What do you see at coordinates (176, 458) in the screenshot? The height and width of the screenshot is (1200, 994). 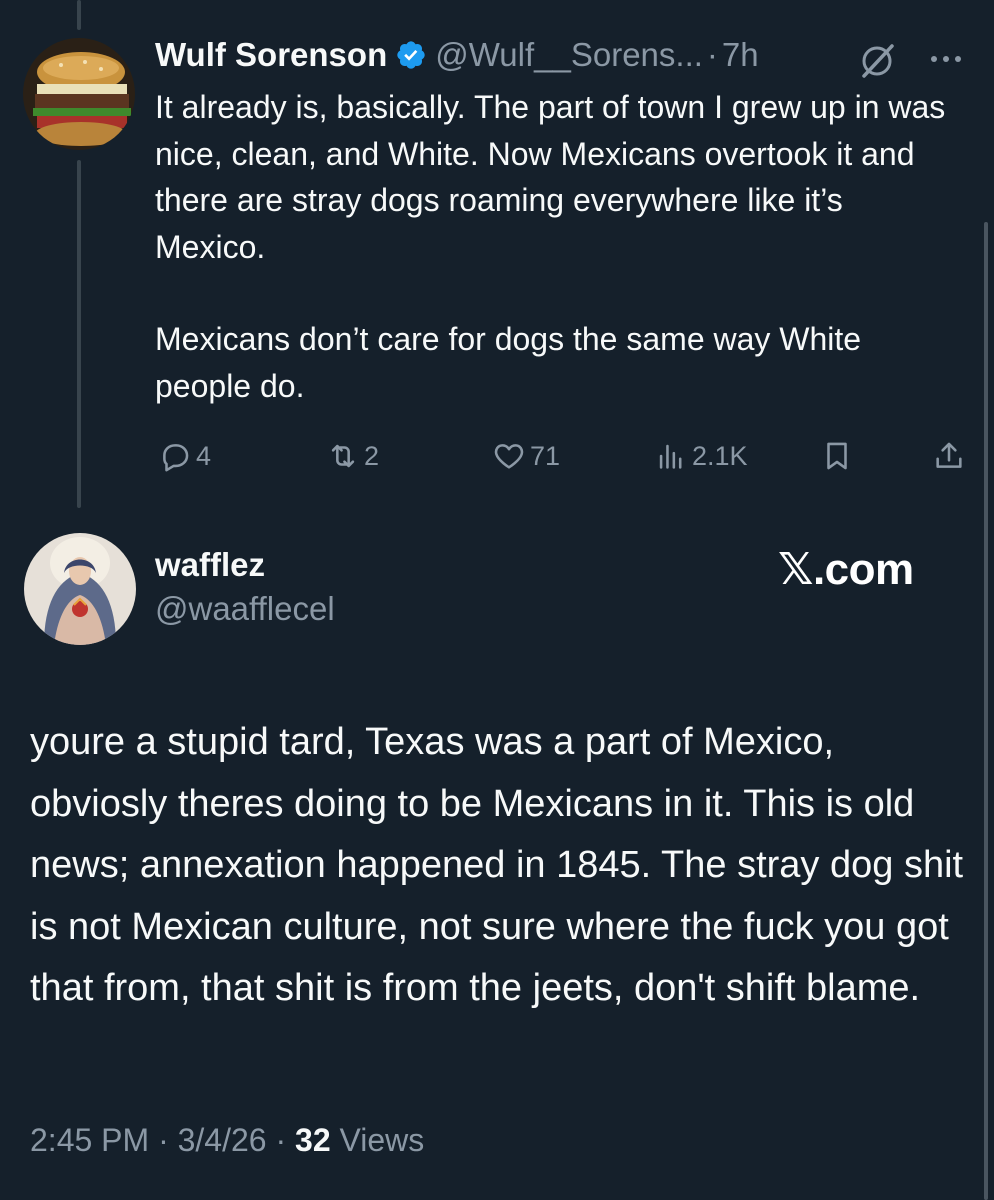 I see `reply-icon` at bounding box center [176, 458].